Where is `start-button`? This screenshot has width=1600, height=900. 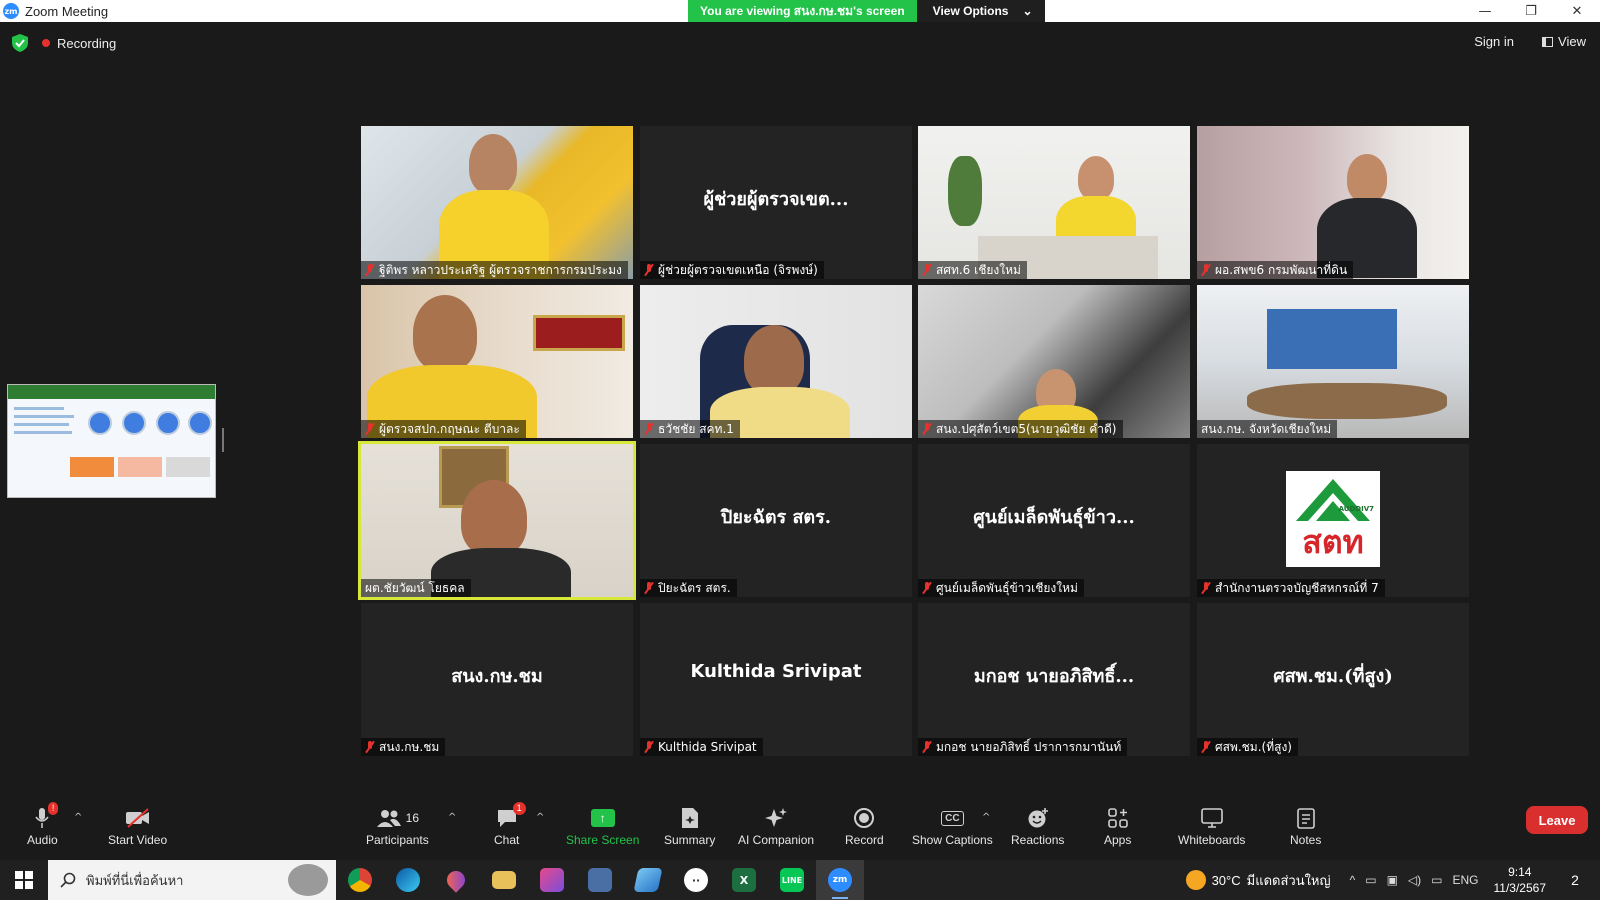 start-button is located at coordinates (24, 880).